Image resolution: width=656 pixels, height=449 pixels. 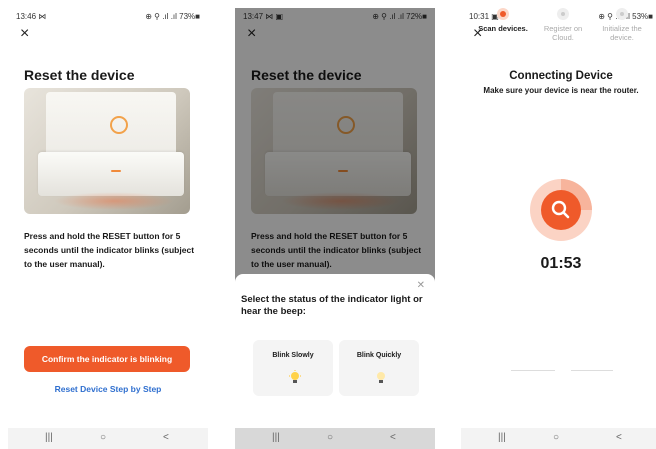 What do you see at coordinates (116, 171) in the screenshot?
I see `indicator-led` at bounding box center [116, 171].